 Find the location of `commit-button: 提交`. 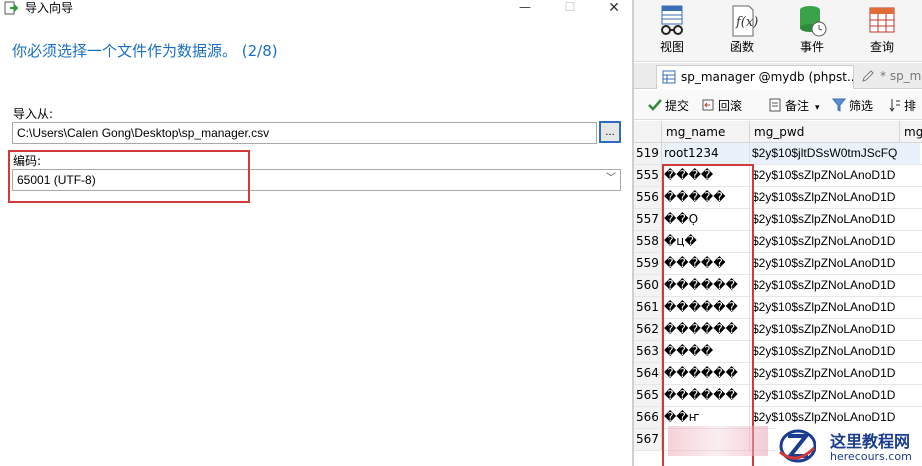

commit-button: 提交 is located at coordinates (668, 105).